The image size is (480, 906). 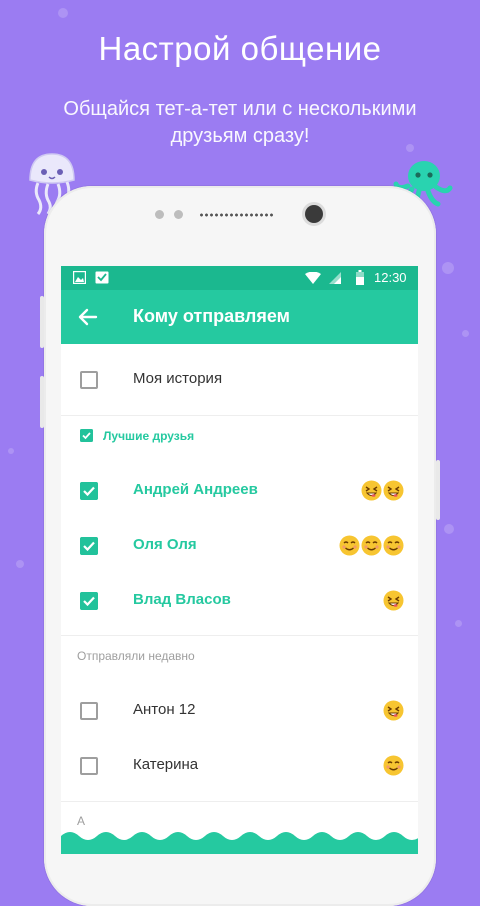 I want to click on gallery-icon, so click(x=79, y=277).